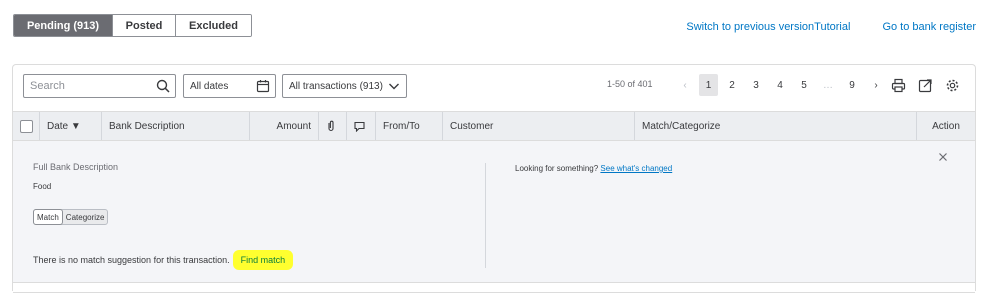 The image size is (998, 293). Describe the element at coordinates (76, 167) in the screenshot. I see `full-description-label: Full Bank Description` at that location.